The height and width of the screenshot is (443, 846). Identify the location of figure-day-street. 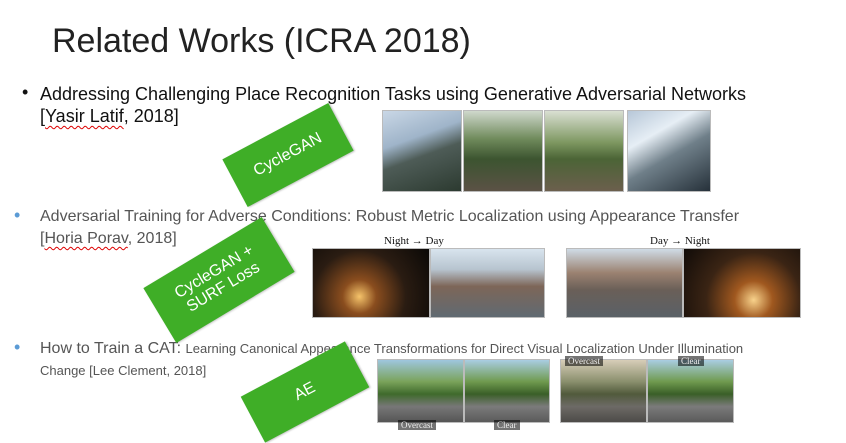
(624, 283).